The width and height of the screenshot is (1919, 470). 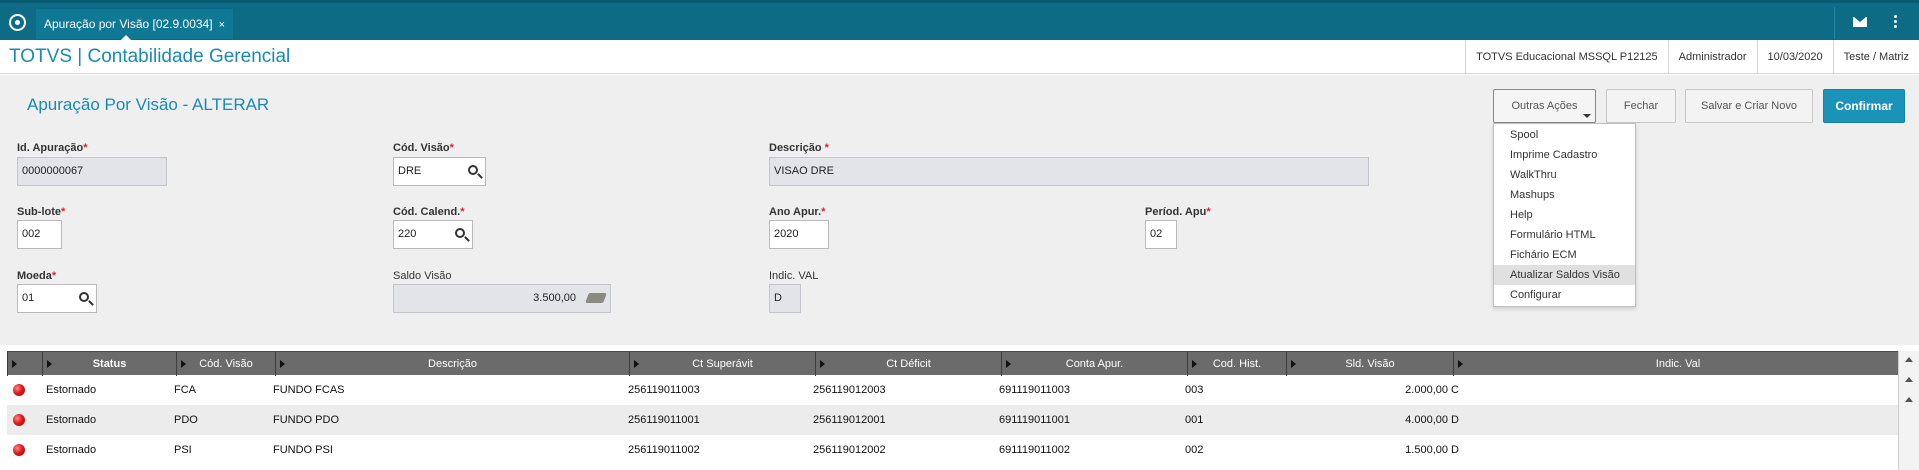 I want to click on cell-conta-apur: 691119011002, so click(x=1034, y=450).